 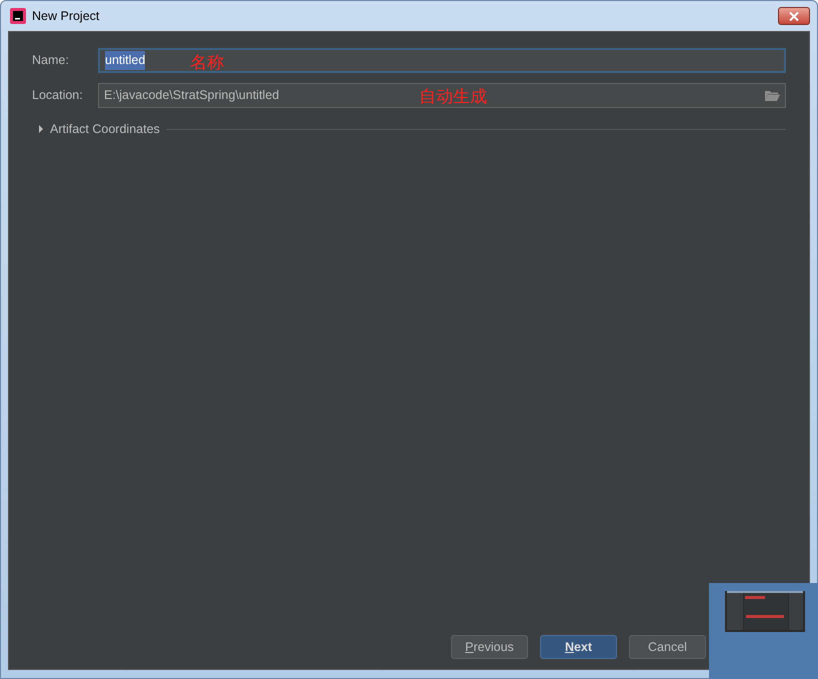 I want to click on dialog-button: Previous, so click(x=489, y=647).